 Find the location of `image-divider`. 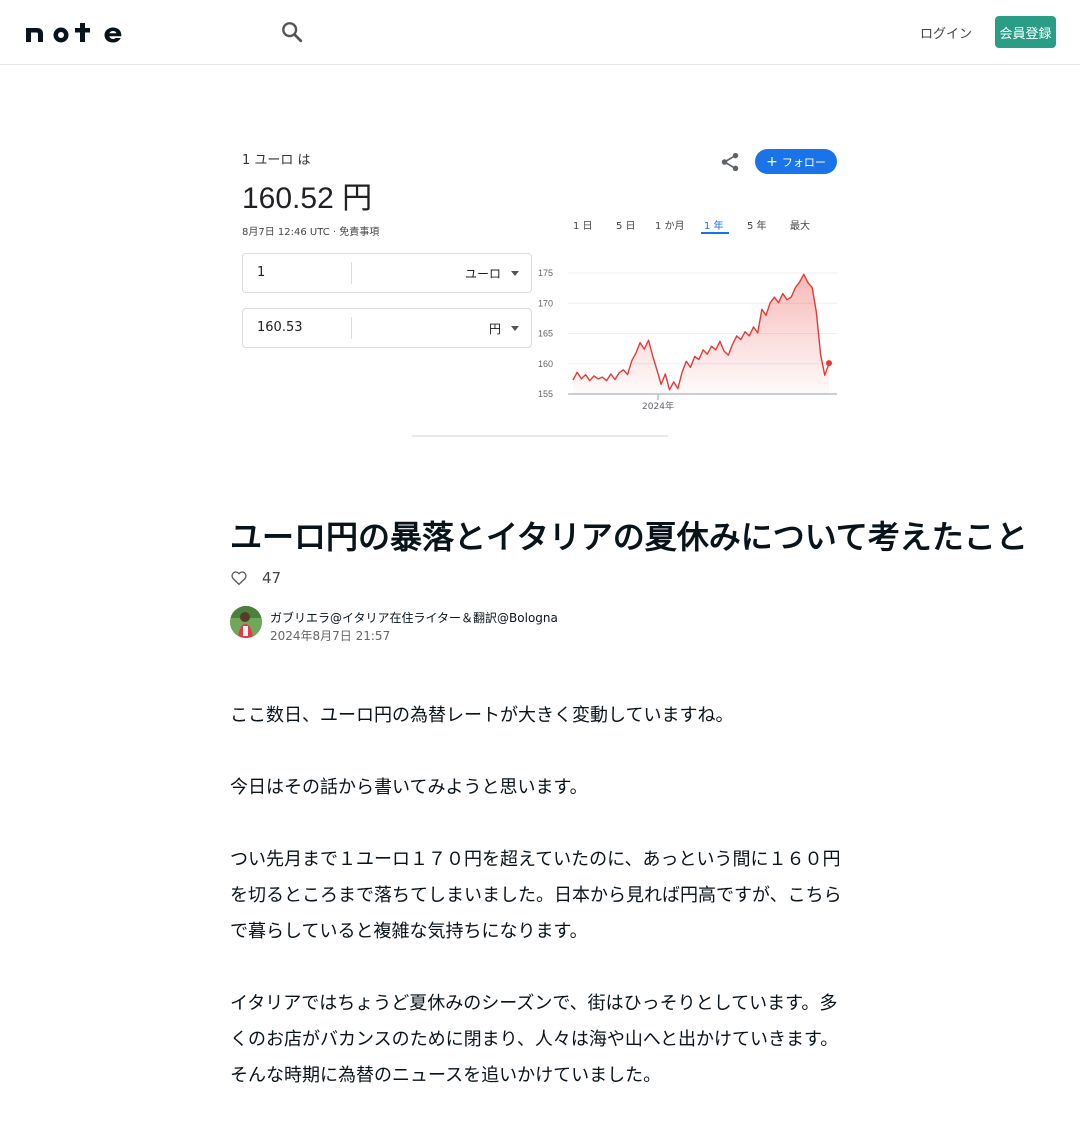

image-divider is located at coordinates (540, 436).